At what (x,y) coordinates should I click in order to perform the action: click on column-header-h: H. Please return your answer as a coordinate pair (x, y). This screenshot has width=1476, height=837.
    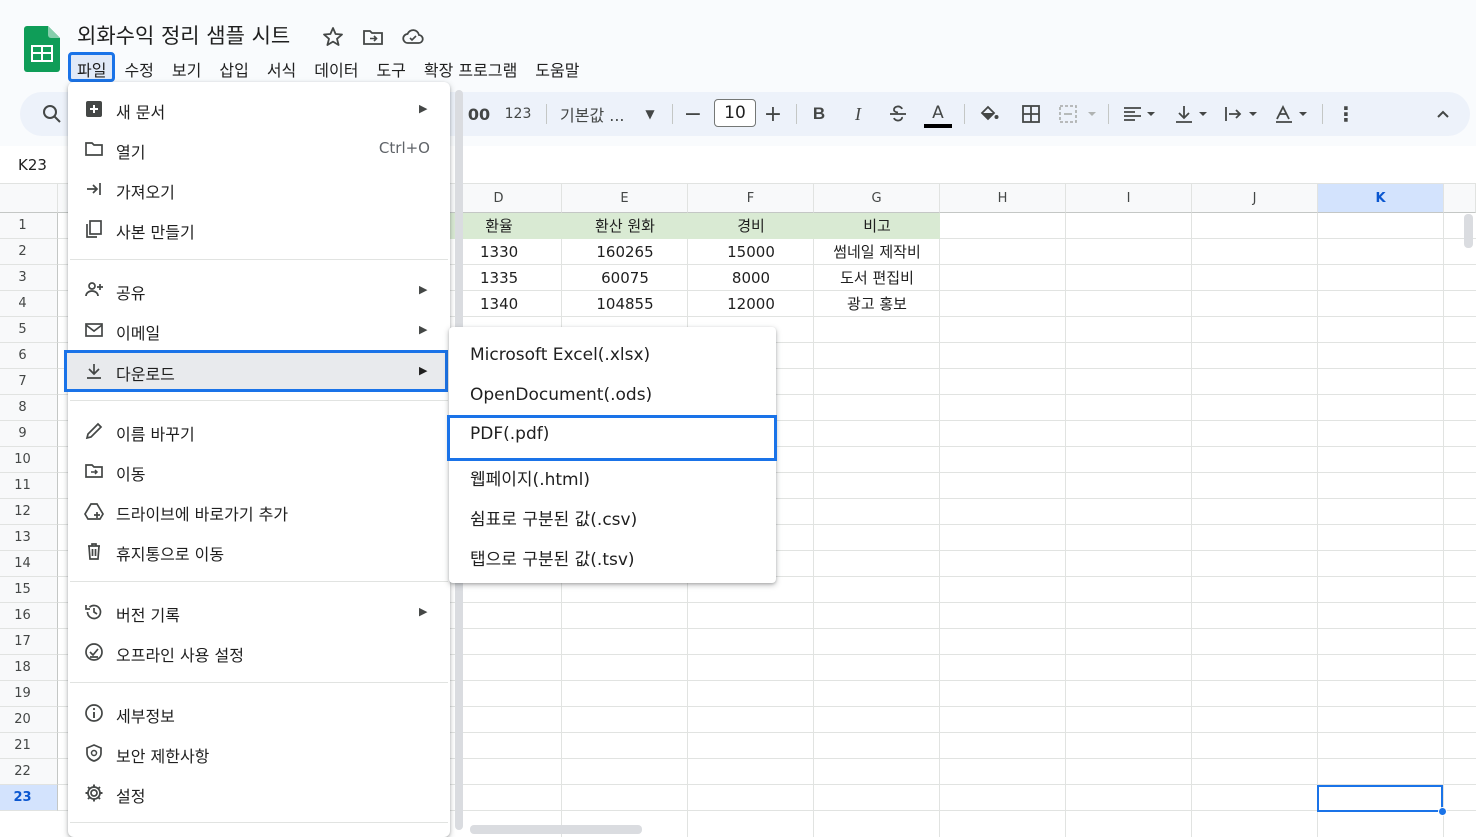
    Looking at the image, I should click on (1003, 198).